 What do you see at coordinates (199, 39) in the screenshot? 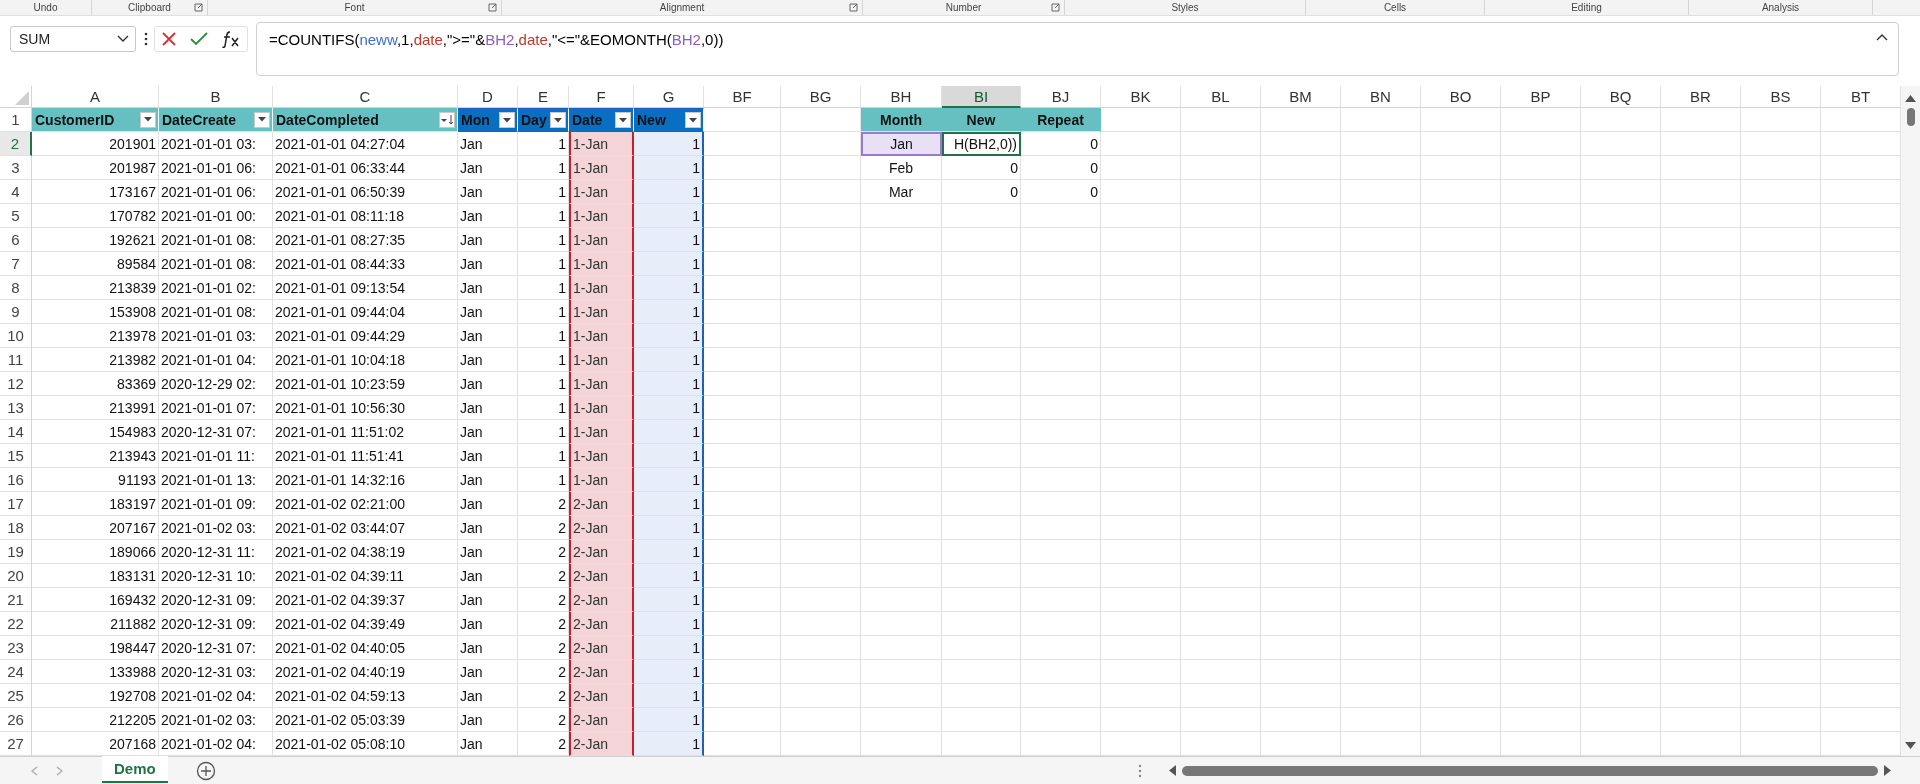
I see `check-icon` at bounding box center [199, 39].